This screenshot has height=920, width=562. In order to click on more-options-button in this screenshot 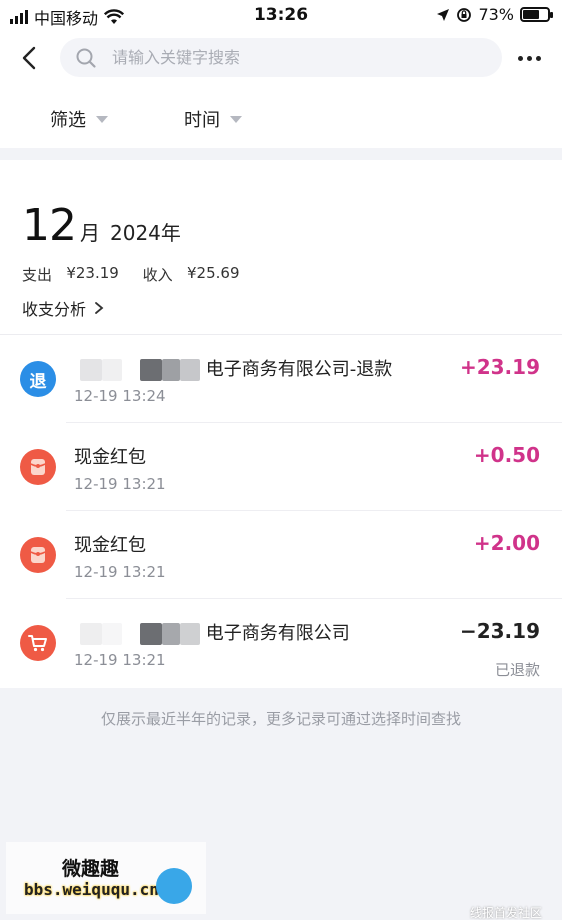, I will do `click(530, 58)`.